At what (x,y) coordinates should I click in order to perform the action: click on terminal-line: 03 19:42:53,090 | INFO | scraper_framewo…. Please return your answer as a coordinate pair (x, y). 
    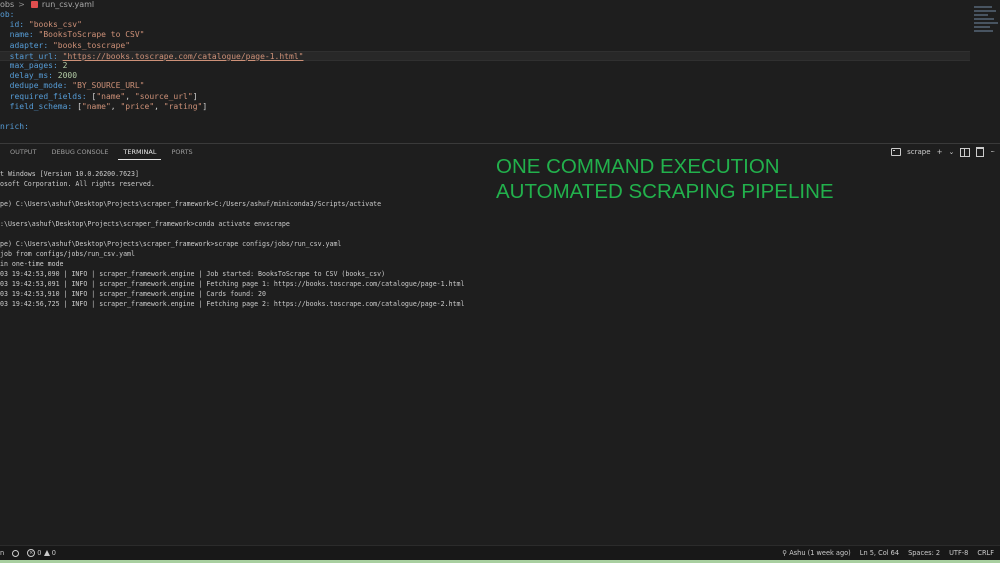
    Looking at the image, I should click on (193, 274).